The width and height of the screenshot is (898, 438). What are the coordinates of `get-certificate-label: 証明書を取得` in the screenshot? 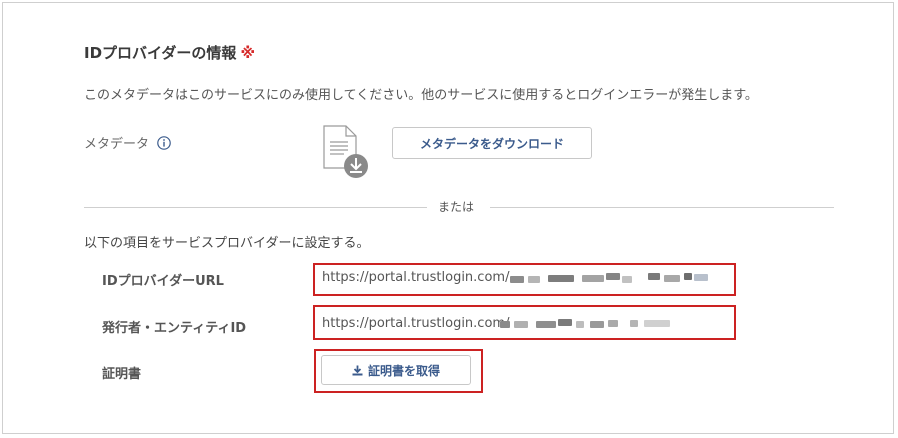 It's located at (403, 370).